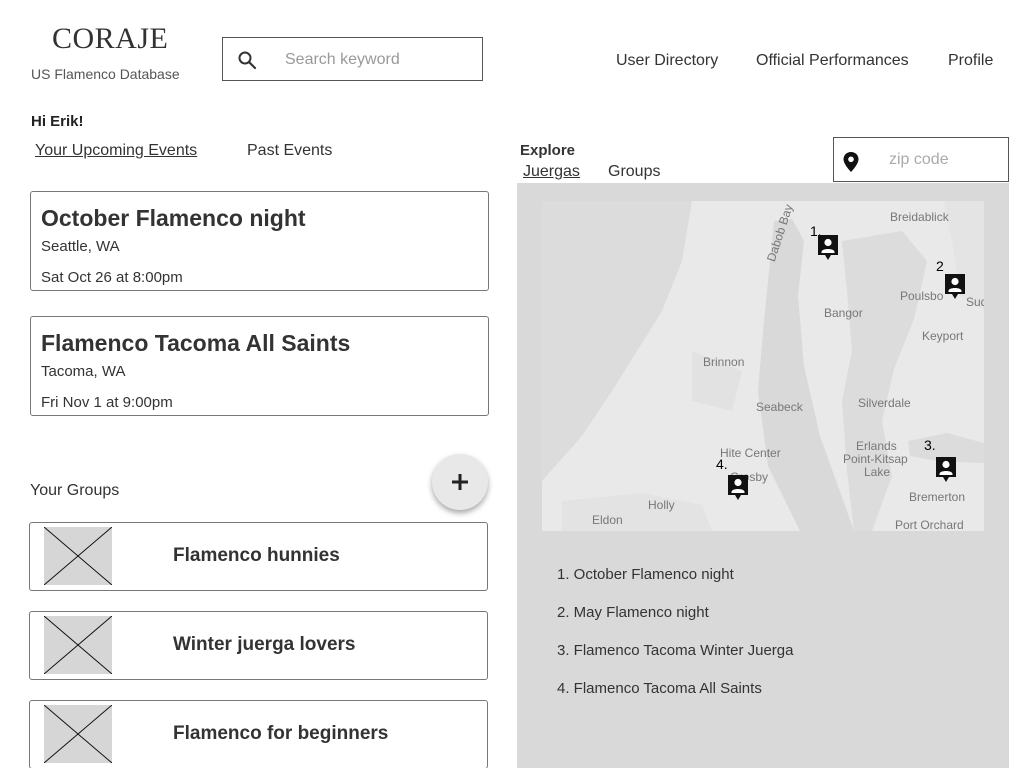 This screenshot has width=1024, height=768. I want to click on group-name: Flamenco hunnies, so click(256, 555).